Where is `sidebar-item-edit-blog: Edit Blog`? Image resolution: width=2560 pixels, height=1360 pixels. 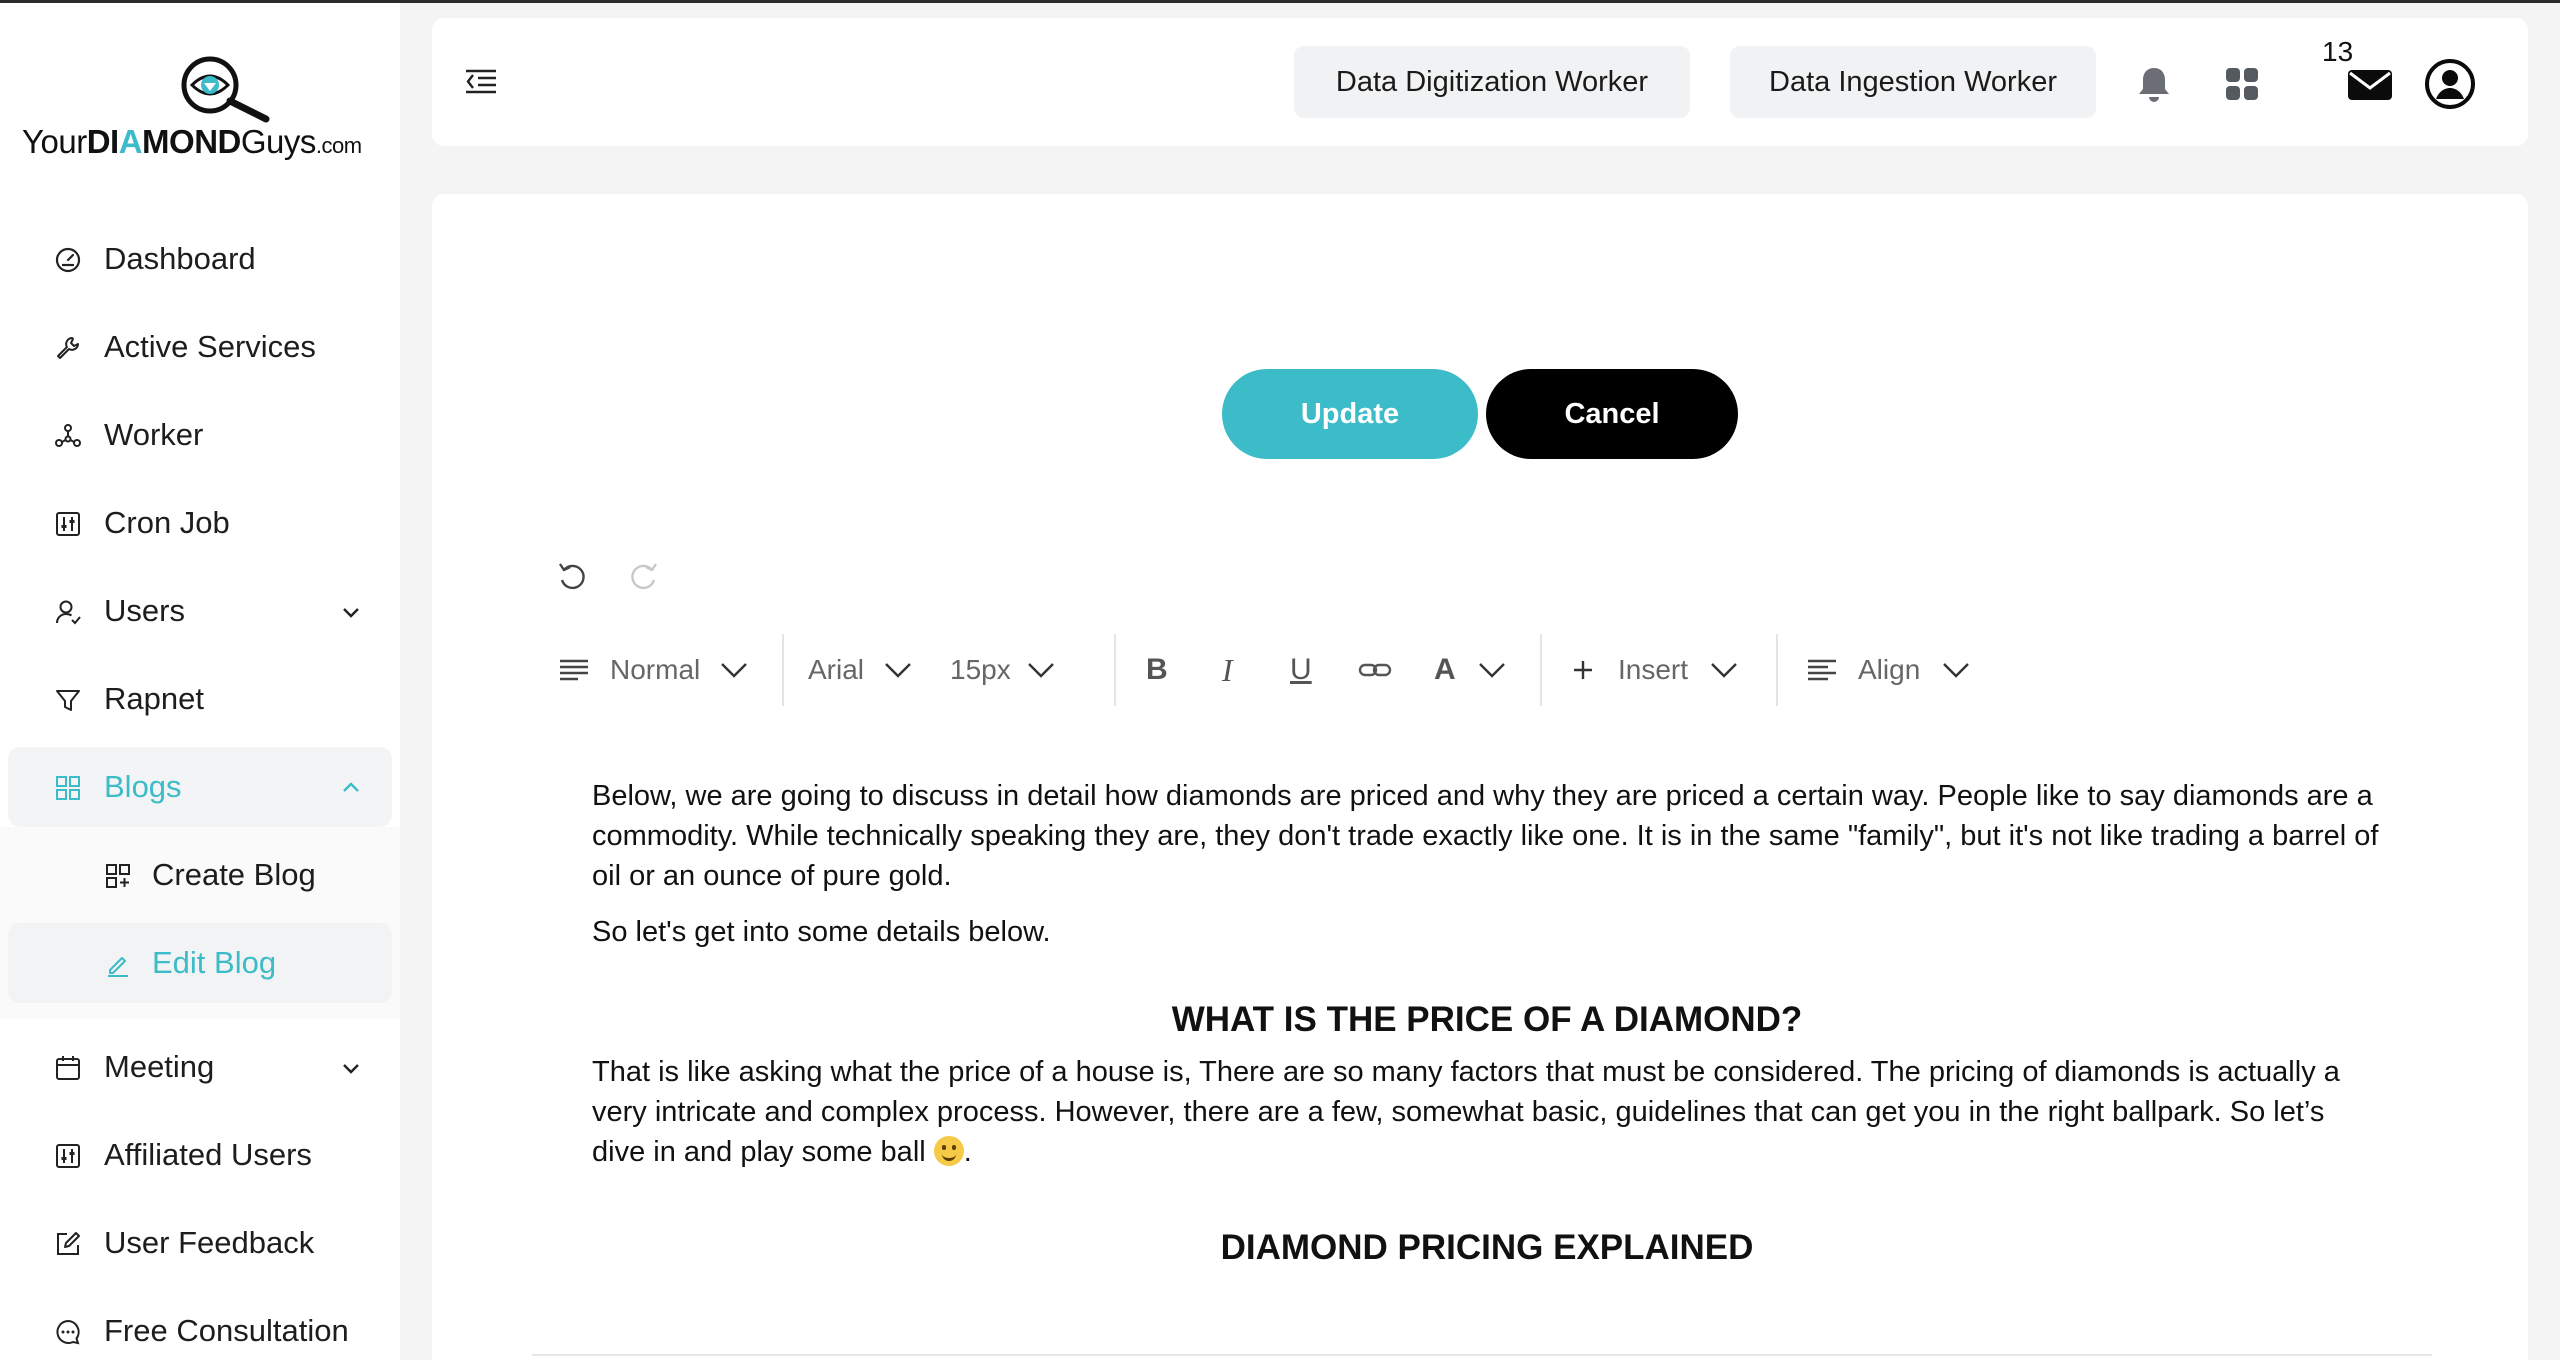 sidebar-item-edit-blog: Edit Blog is located at coordinates (200, 963).